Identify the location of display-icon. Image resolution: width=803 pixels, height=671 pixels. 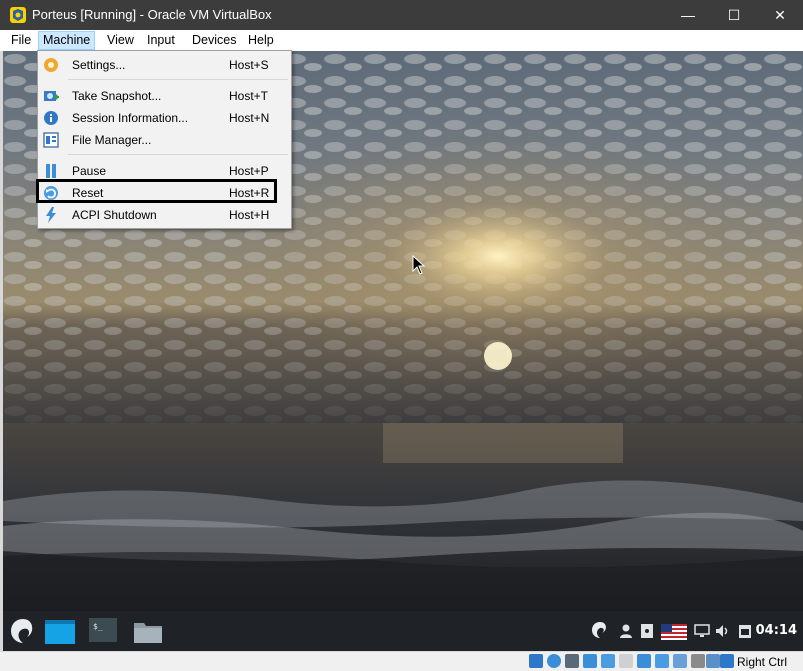
(702, 631).